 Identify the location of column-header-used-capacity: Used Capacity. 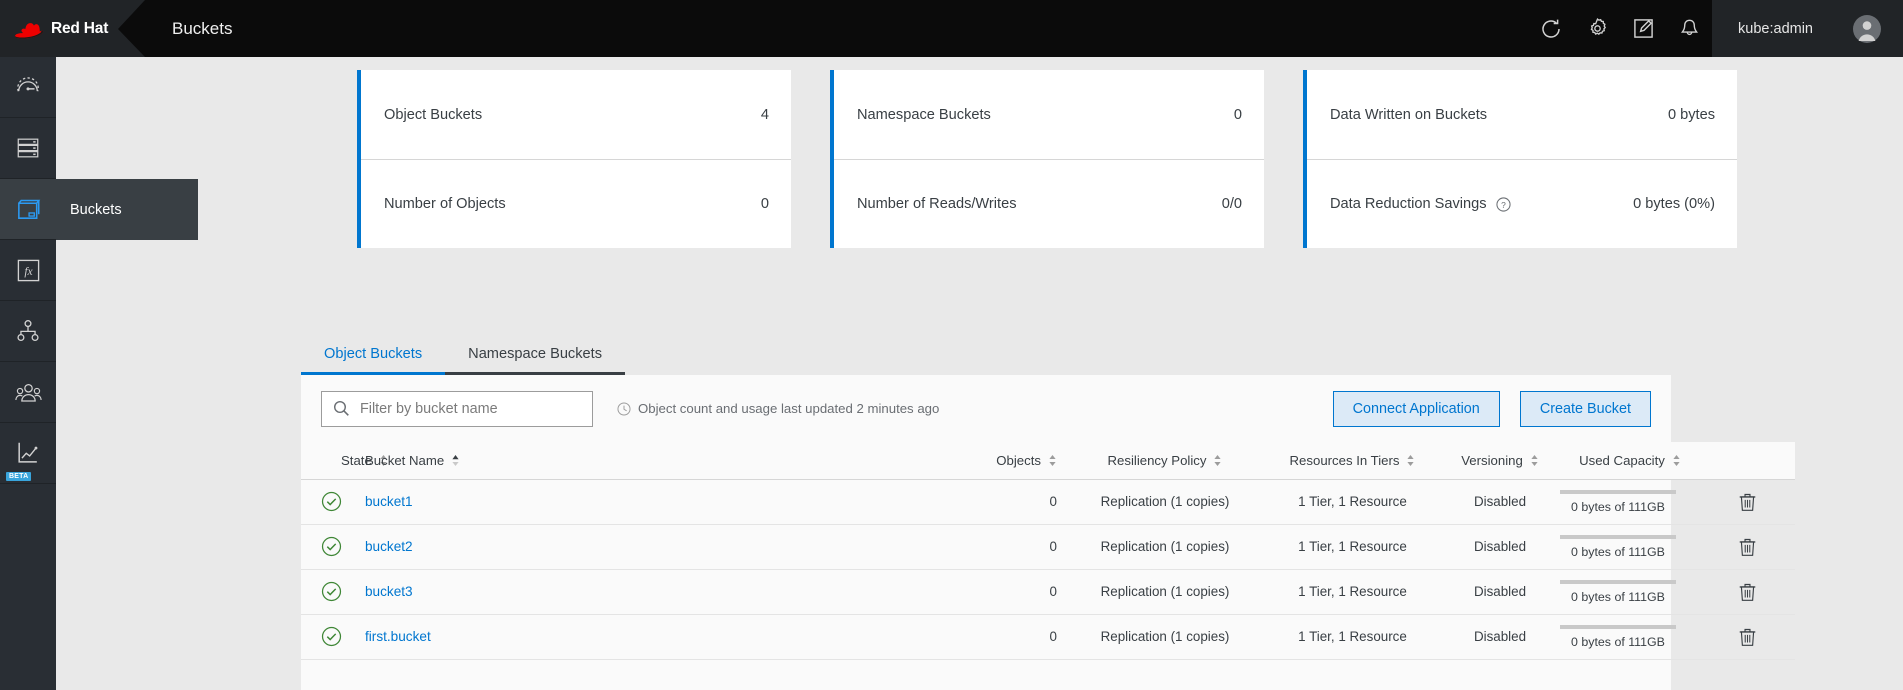
(1630, 461).